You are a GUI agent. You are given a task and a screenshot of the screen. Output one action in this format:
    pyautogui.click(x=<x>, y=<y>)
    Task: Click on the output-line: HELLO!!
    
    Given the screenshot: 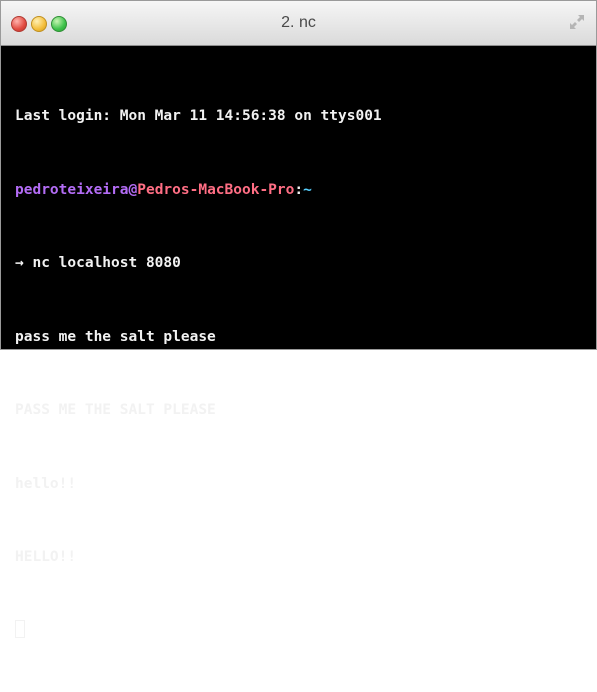 What is the action you would take?
    pyautogui.click(x=46, y=557)
    